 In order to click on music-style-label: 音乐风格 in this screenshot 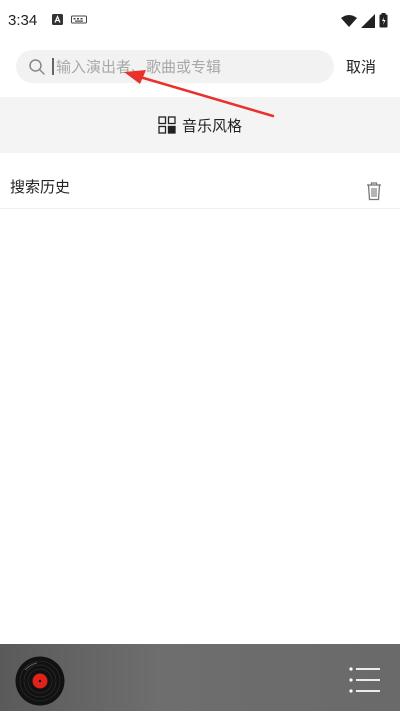, I will do `click(211, 125)`.